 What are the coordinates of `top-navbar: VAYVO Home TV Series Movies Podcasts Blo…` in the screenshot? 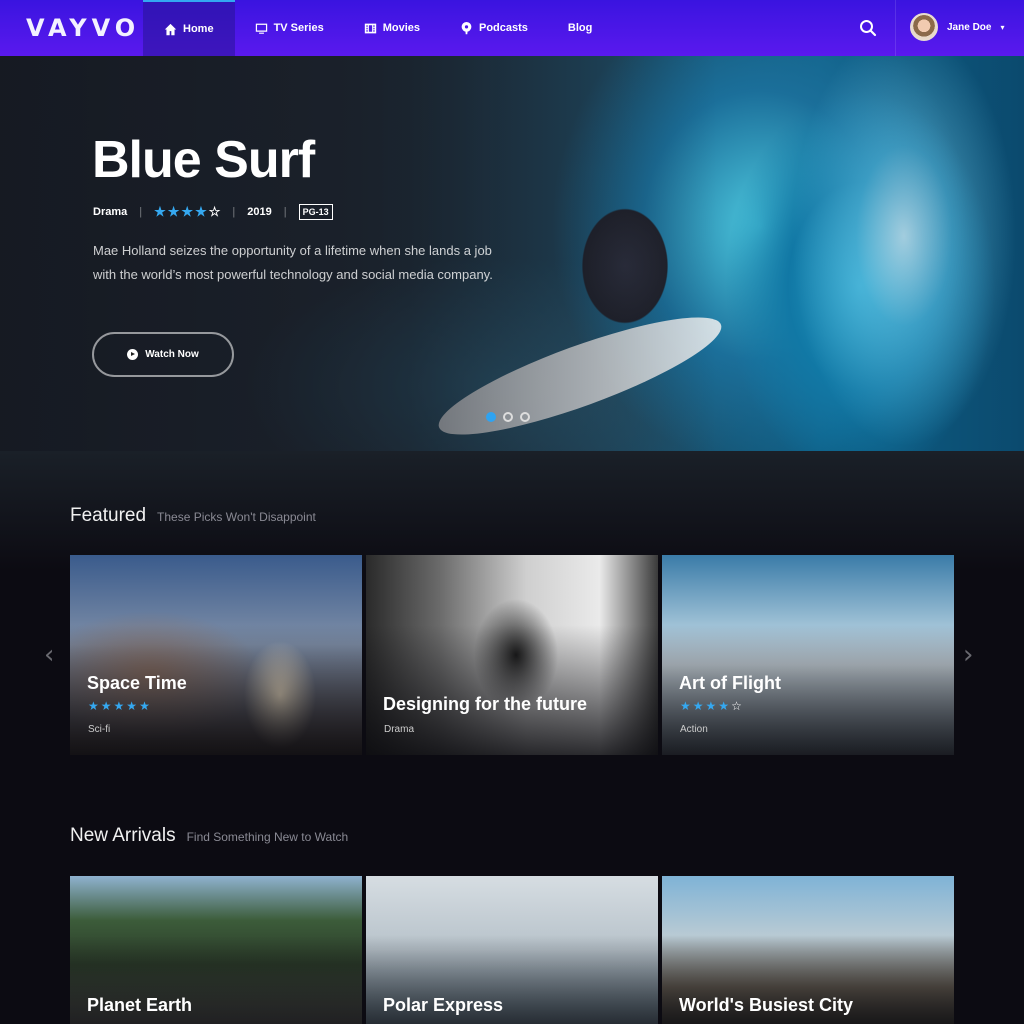 It's located at (512, 28).